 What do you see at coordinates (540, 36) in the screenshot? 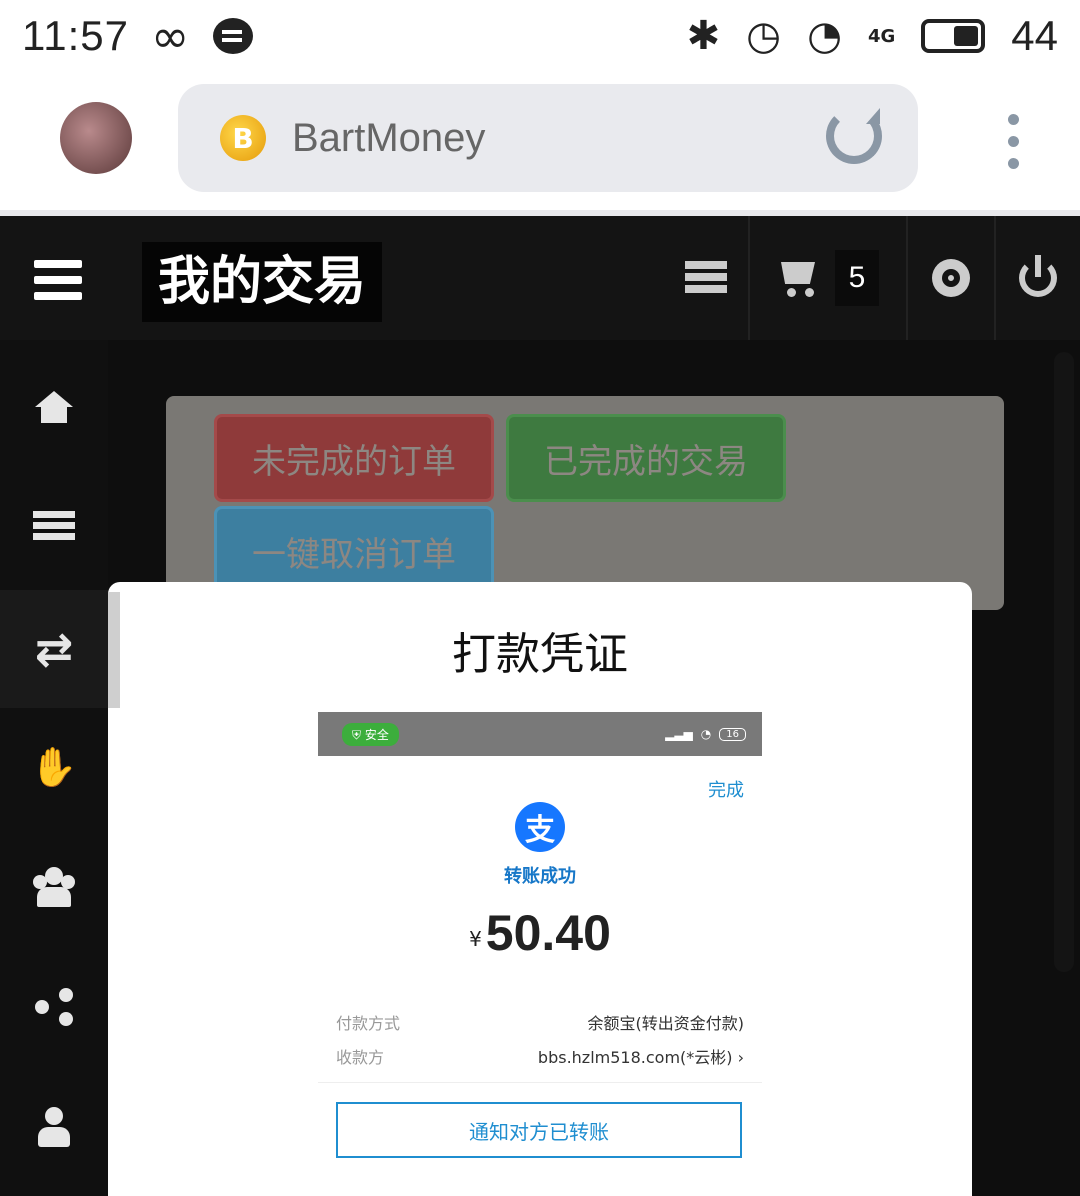
I see `status-bar: 11:57 ∞ ✱ ◷ ◔ 4G 44` at bounding box center [540, 36].